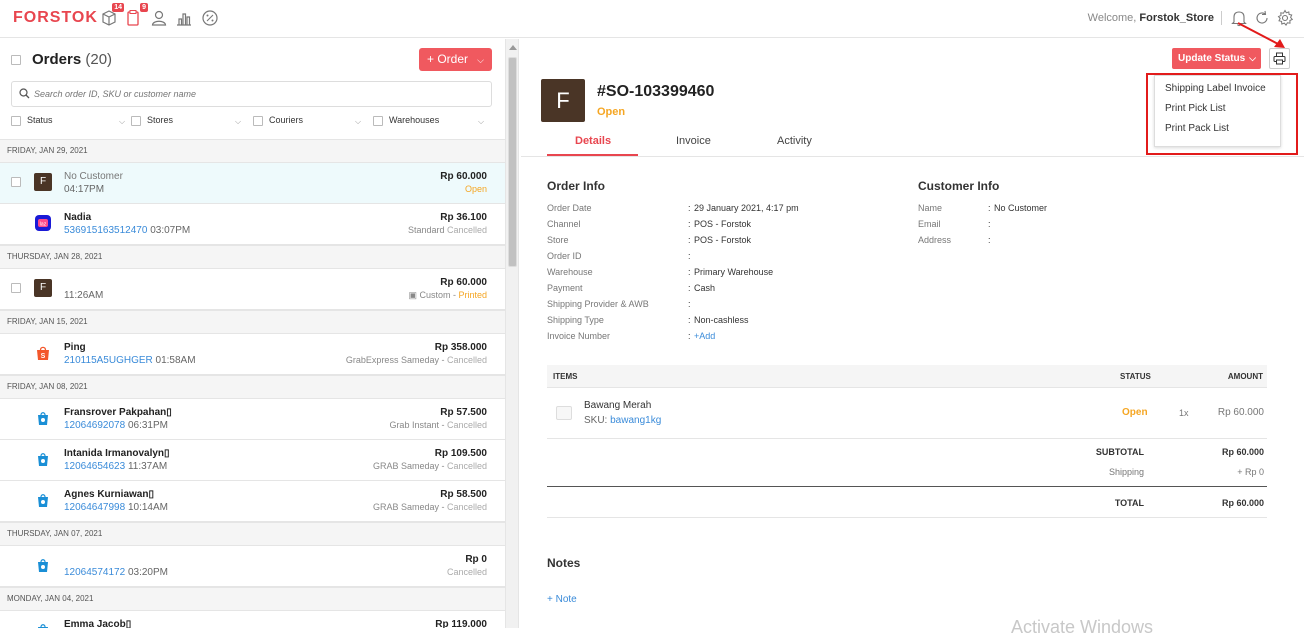 Image resolution: width=1304 pixels, height=638 pixels. I want to click on courier-text: GRAB Sameday -, so click(409, 507).